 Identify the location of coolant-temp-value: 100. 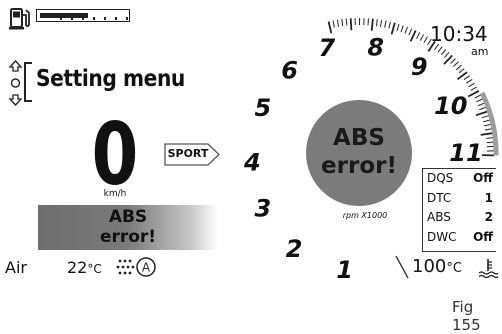
(429, 266).